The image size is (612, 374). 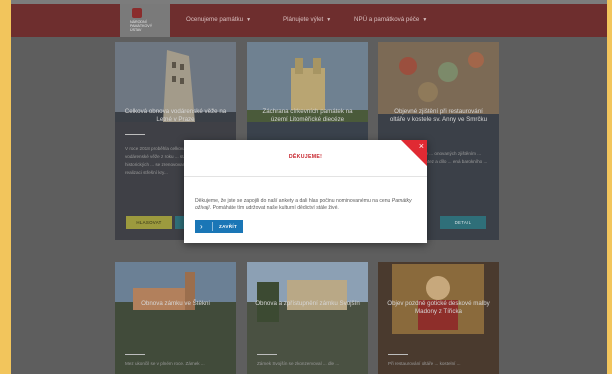 I want to click on nav-item-planujete: Plánujete výlet ▼, so click(x=307, y=19).